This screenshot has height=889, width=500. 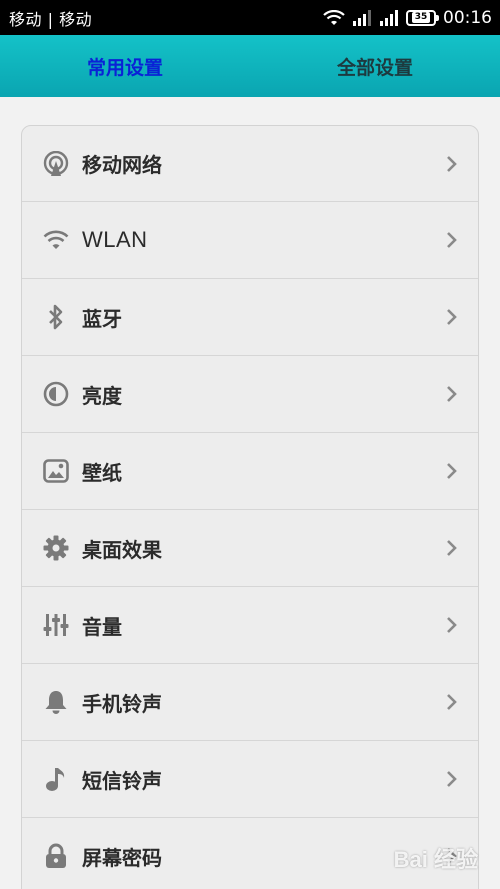 I want to click on status-bar: 移动 | 移动 35 00:16, so click(x=250, y=17).